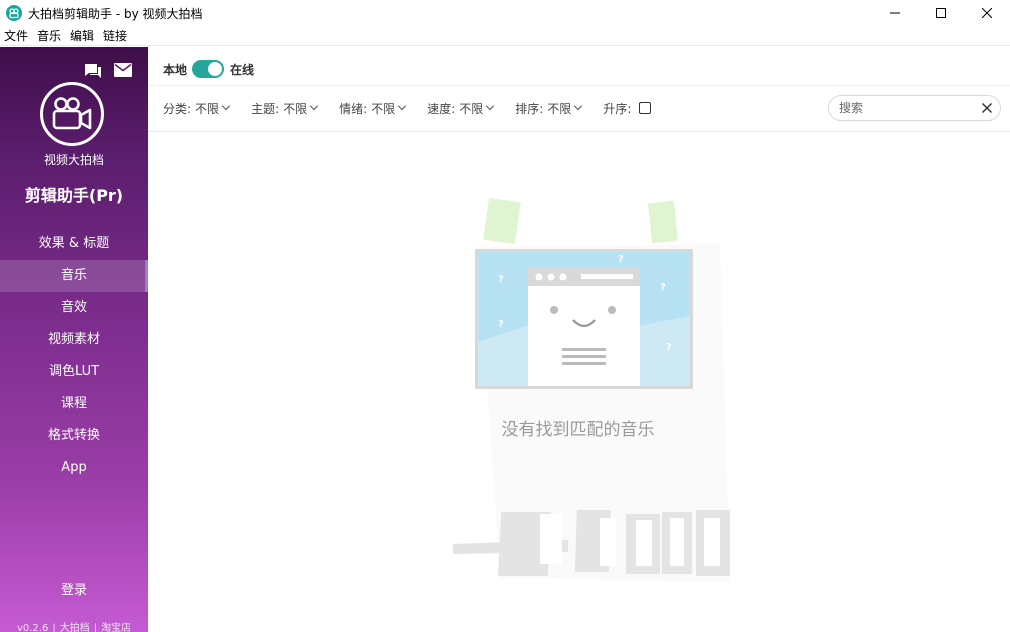  I want to click on minimize-button, so click(895, 13).